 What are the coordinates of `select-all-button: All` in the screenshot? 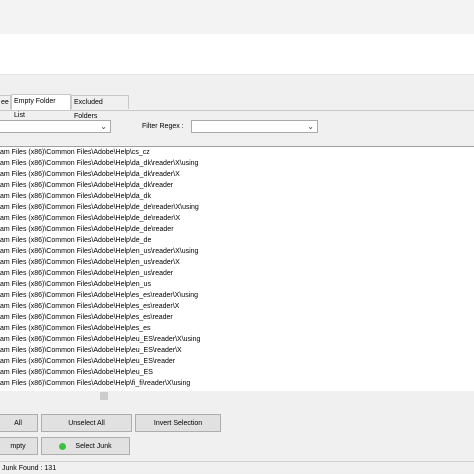 It's located at (19, 423).